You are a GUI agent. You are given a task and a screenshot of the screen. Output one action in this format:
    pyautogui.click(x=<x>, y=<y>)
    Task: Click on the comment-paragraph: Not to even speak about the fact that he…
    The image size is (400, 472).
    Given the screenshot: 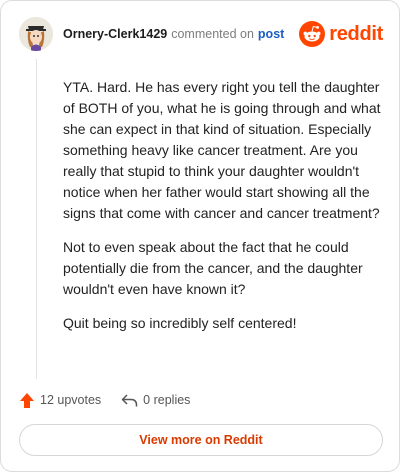 What is the action you would take?
    pyautogui.click(x=213, y=268)
    